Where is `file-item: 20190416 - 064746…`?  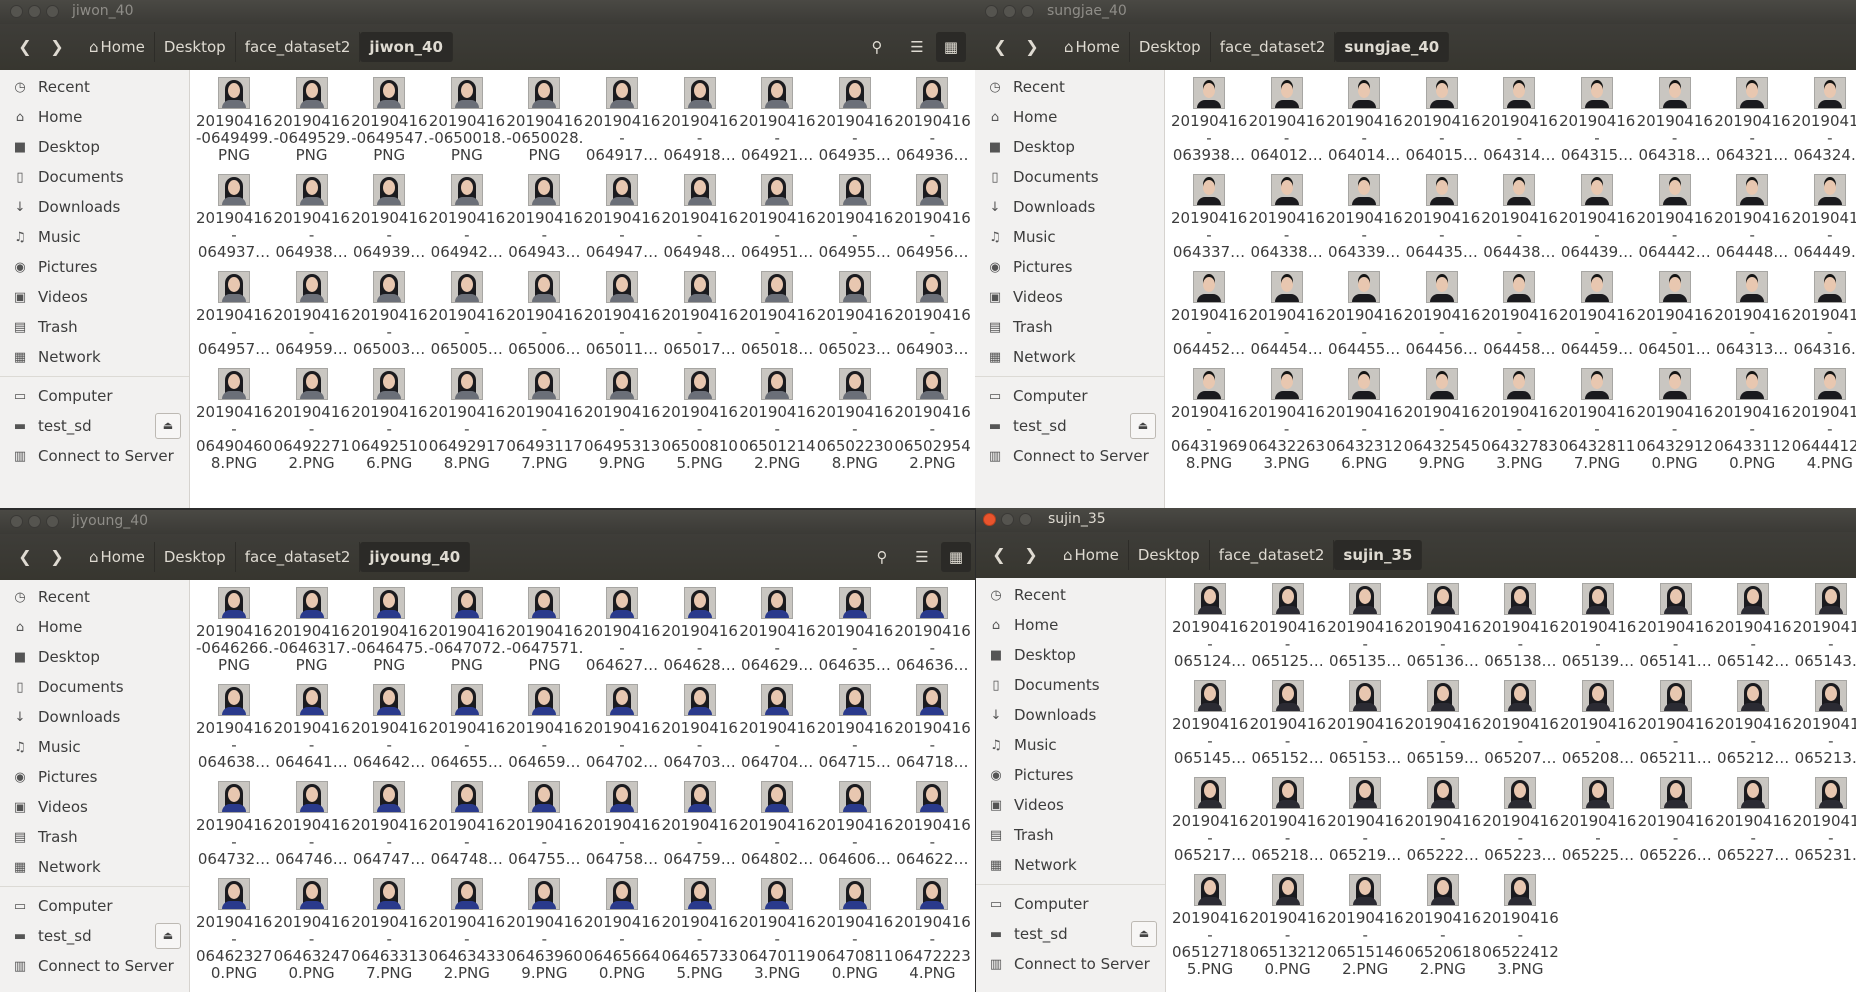
file-item: 20190416 - 064746… is located at coordinates (312, 824).